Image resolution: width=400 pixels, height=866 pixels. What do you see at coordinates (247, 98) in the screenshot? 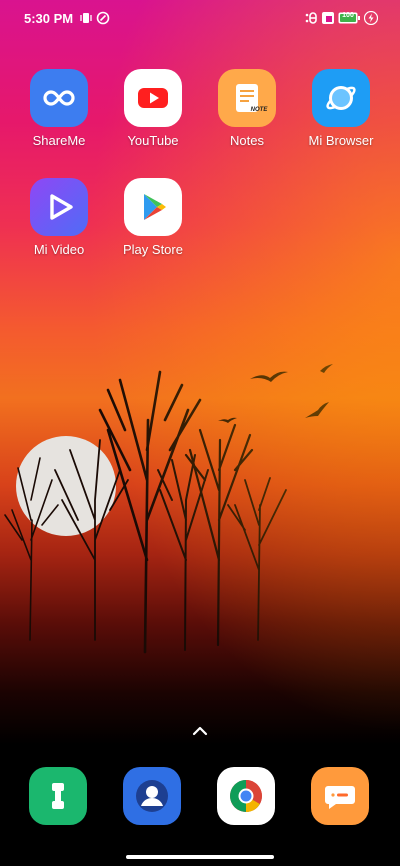
I see `notes-icon: NOTE` at bounding box center [247, 98].